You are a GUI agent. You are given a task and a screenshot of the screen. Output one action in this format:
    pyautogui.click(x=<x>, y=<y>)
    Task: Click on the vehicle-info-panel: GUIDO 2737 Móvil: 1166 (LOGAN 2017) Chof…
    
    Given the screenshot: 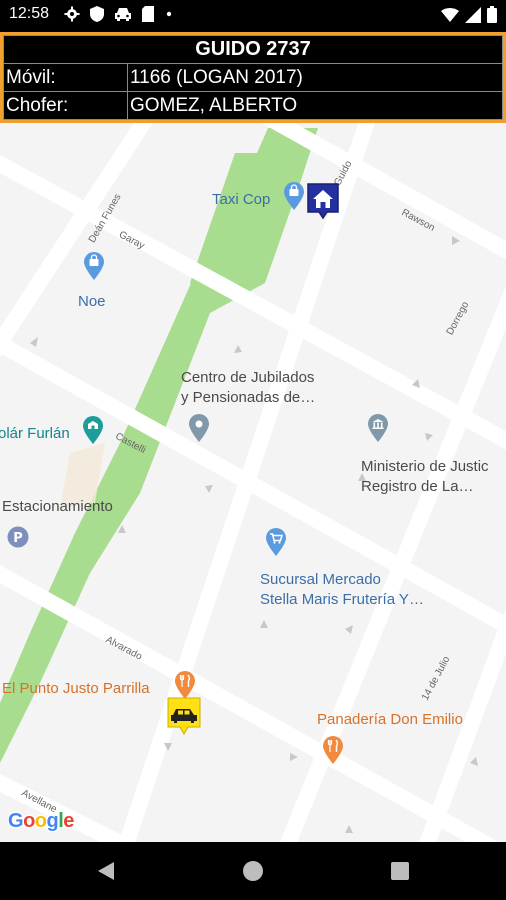 What is the action you would take?
    pyautogui.click(x=253, y=77)
    